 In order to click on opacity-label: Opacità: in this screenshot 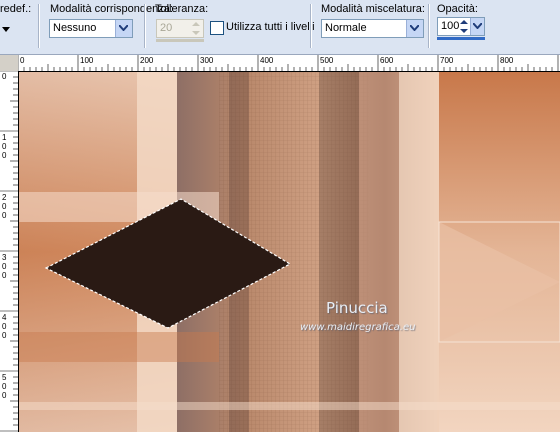, I will do `click(457, 9)`.